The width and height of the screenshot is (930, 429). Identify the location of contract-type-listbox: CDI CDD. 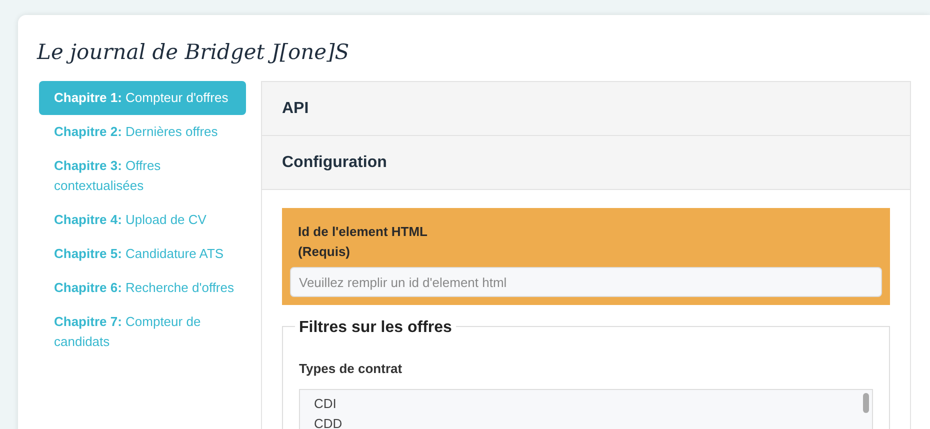
(586, 408).